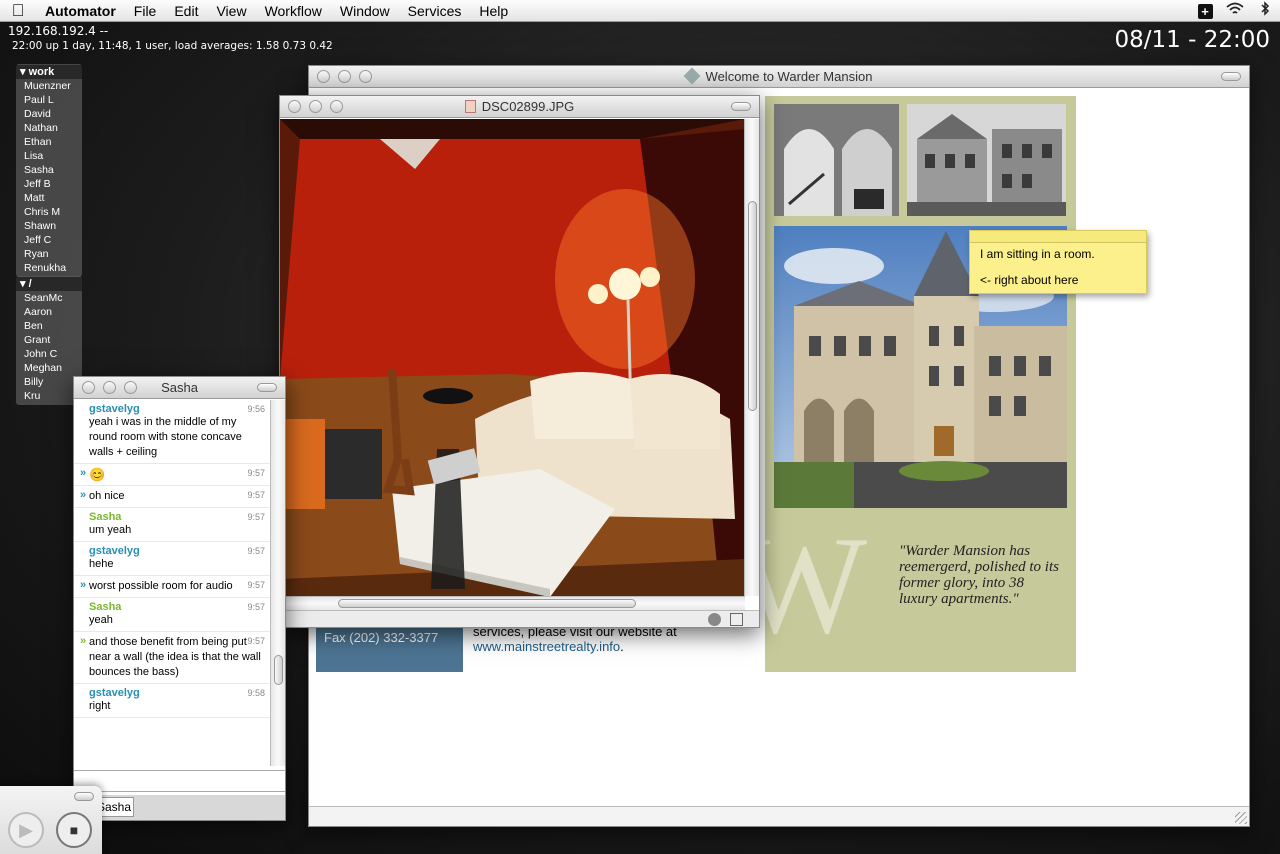 The width and height of the screenshot is (1280, 854). What do you see at coordinates (752, 306) in the screenshot?
I see `vertical-scroll-thumb` at bounding box center [752, 306].